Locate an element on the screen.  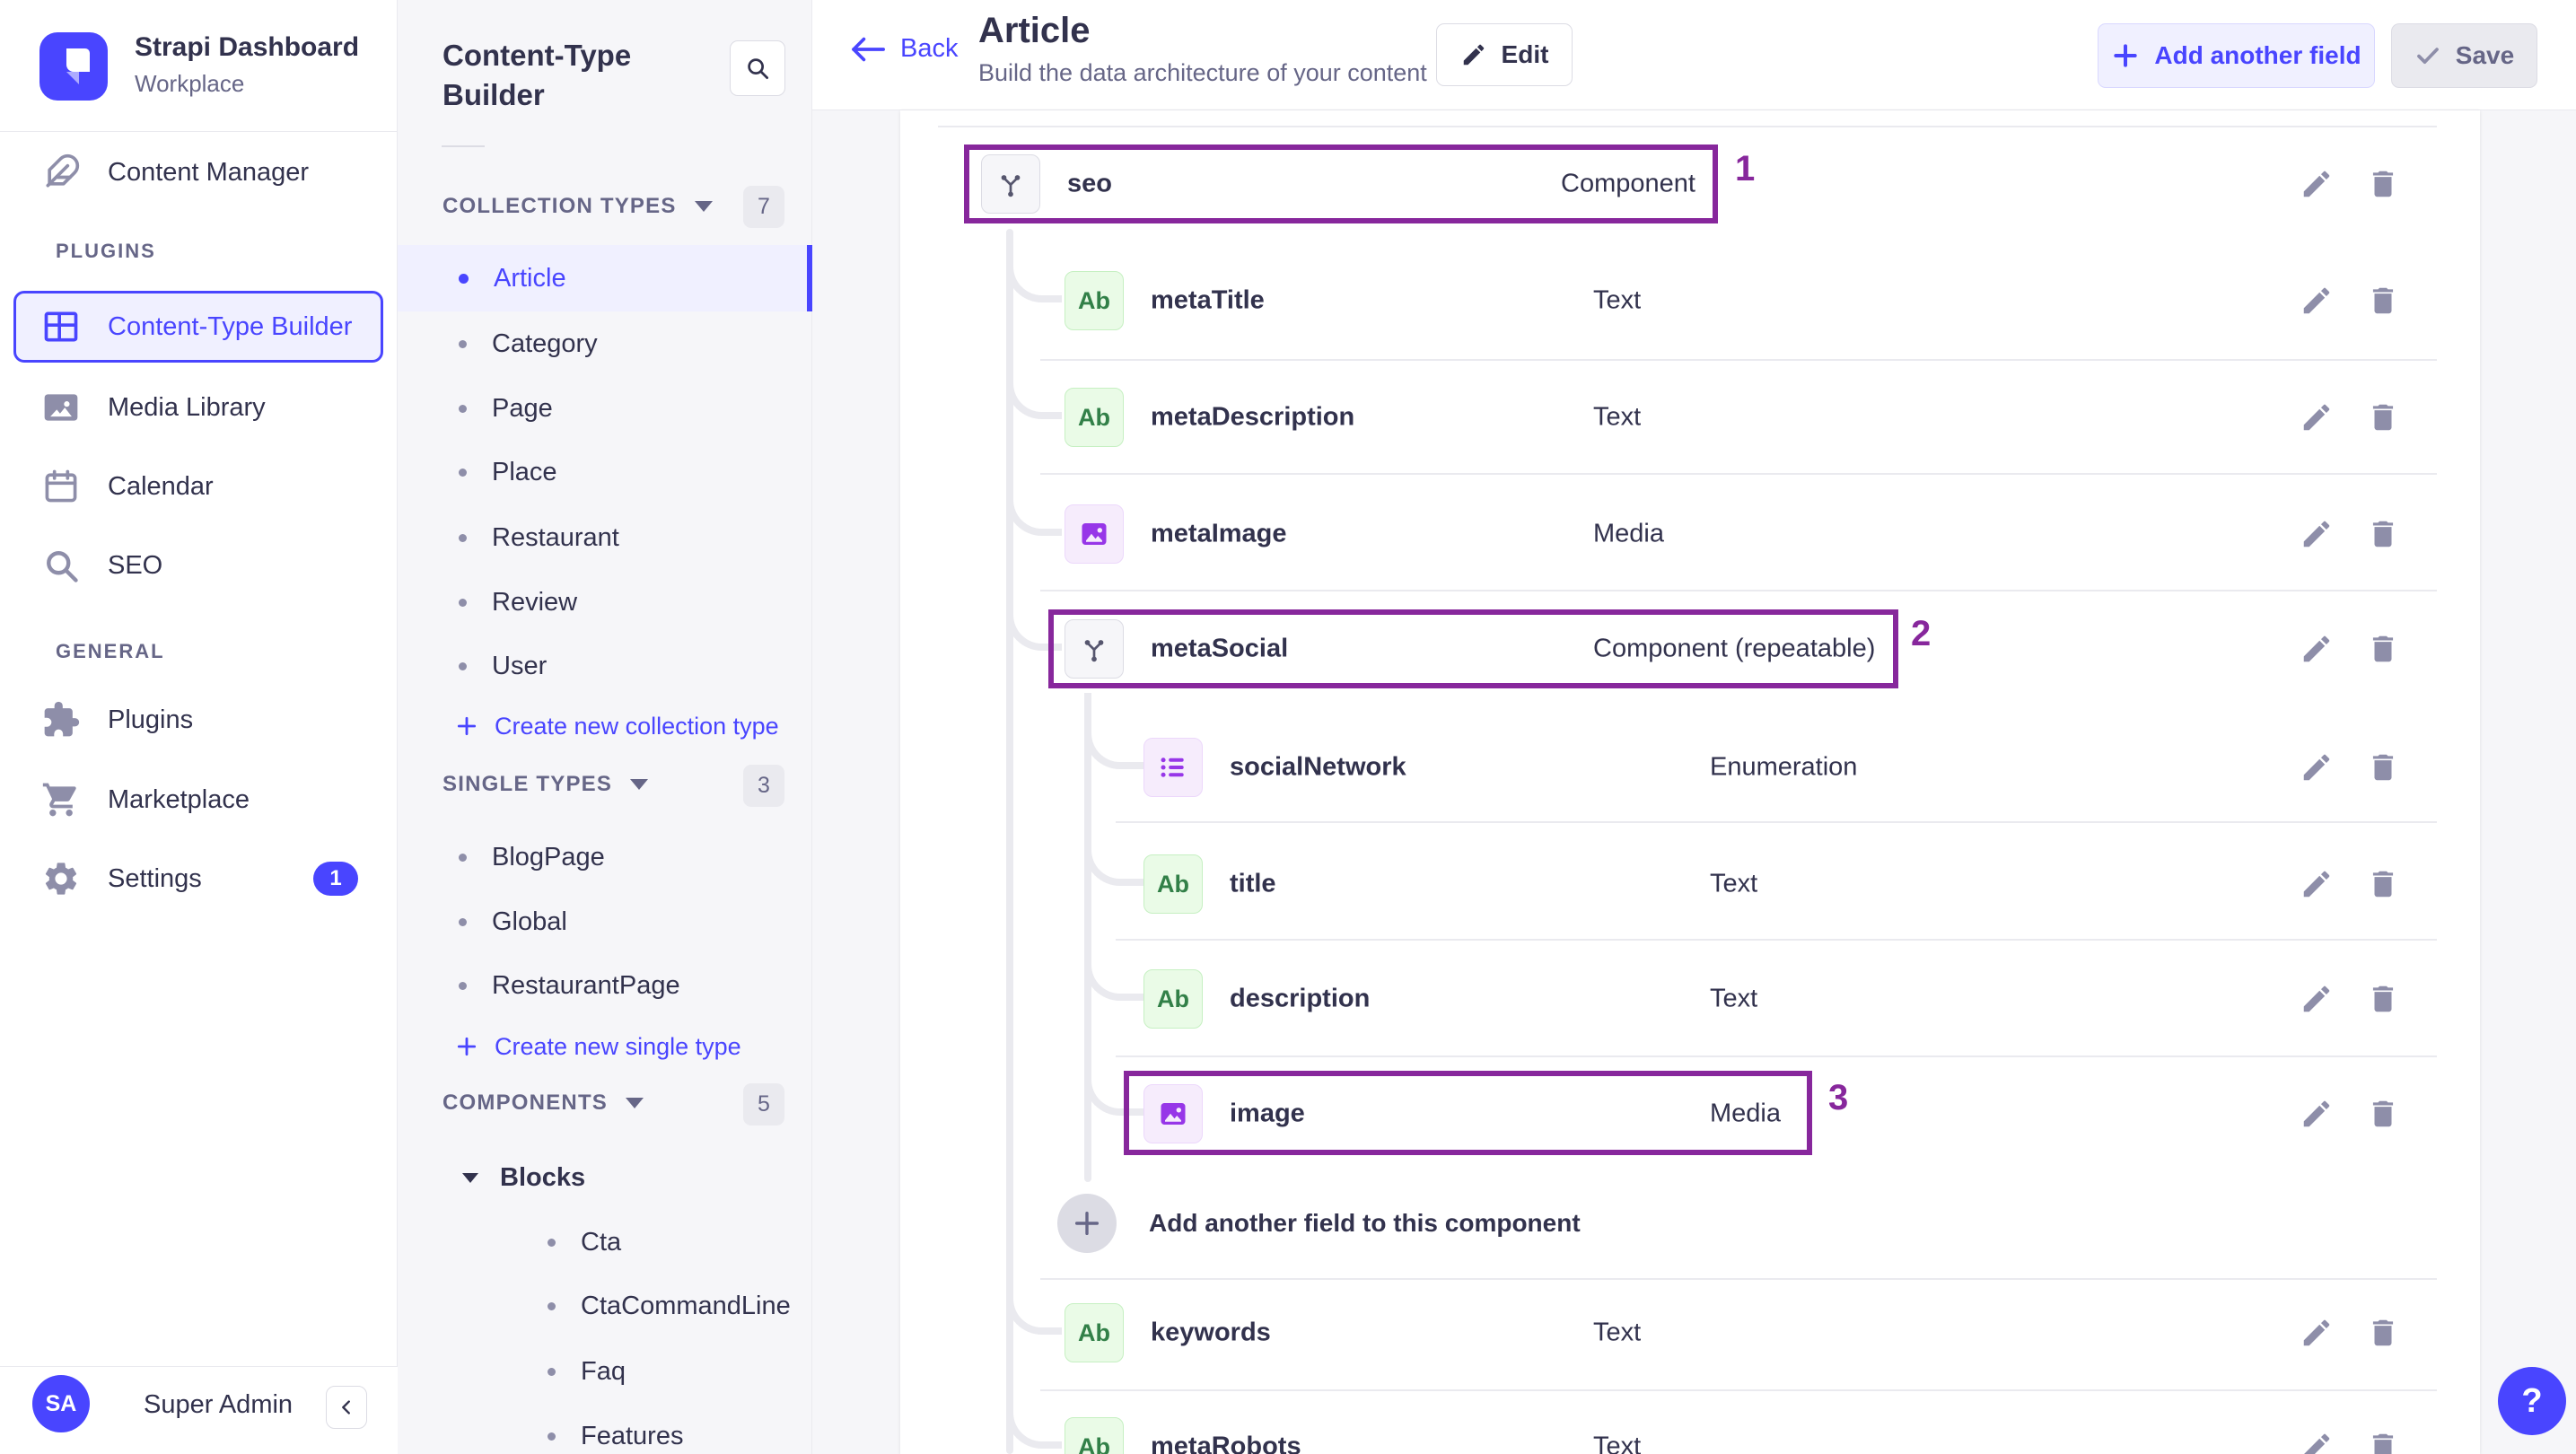
pencil-icon is located at coordinates (1473, 55).